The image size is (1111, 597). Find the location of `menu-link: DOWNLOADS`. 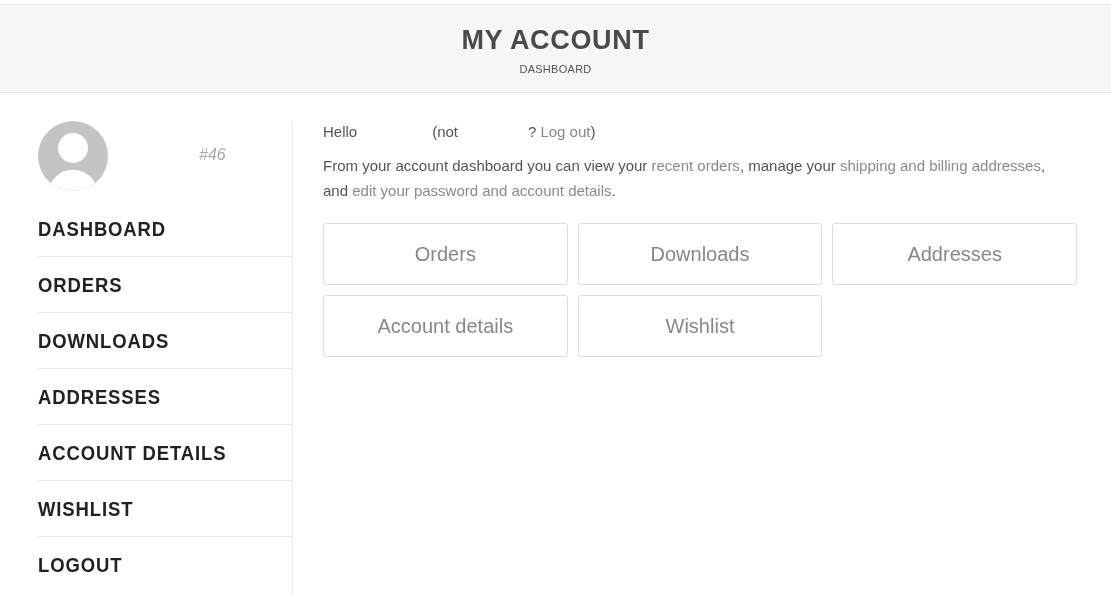

menu-link: DOWNLOADS is located at coordinates (104, 340).